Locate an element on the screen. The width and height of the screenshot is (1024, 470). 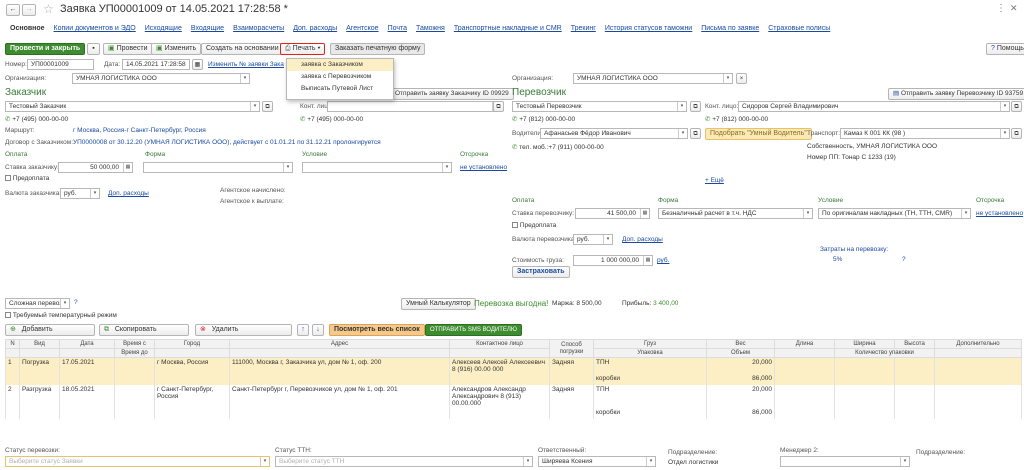
copy-row-button: ⧉ Скопировать is located at coordinates (144, 330).